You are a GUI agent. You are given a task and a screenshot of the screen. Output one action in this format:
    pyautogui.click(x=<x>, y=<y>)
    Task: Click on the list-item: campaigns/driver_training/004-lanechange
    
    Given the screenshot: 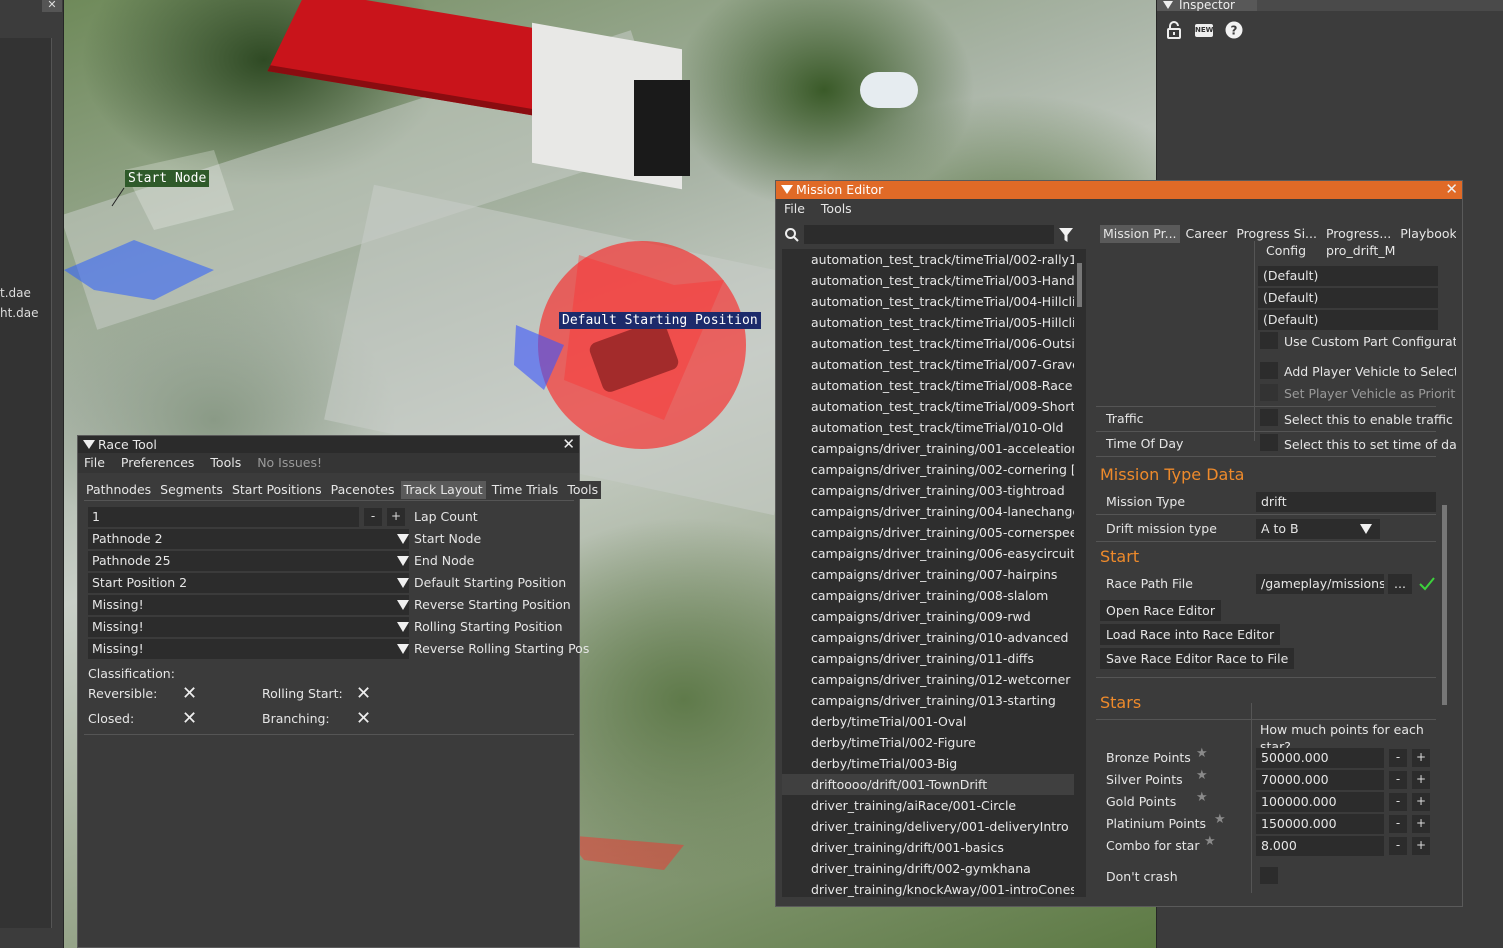 What is the action you would take?
    pyautogui.click(x=928, y=511)
    